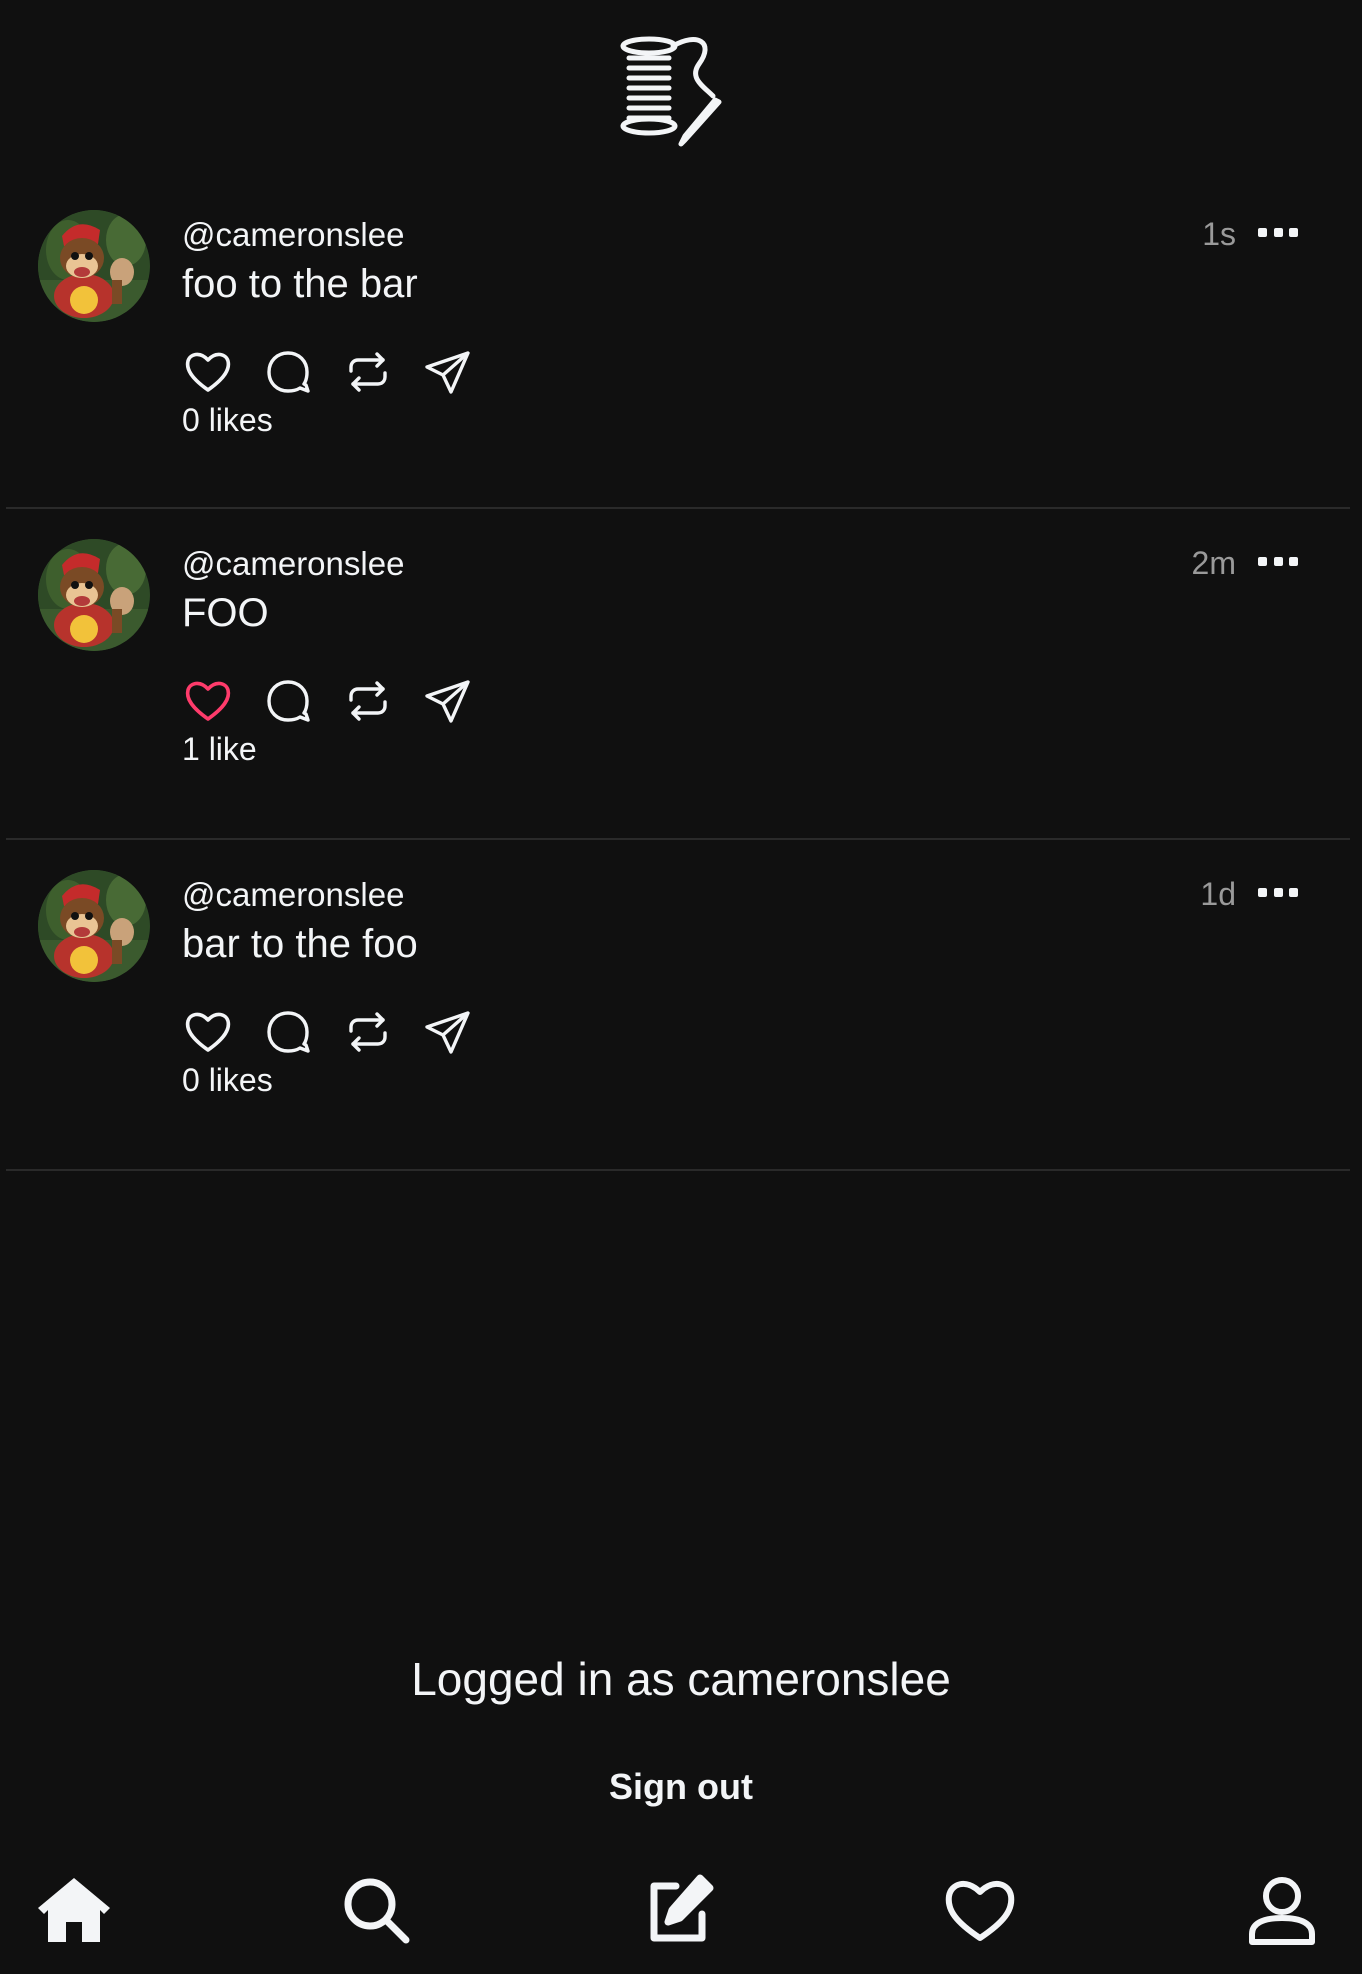 Image resolution: width=1362 pixels, height=1974 pixels. Describe the element at coordinates (980, 1910) in the screenshot. I see `activity-heart-icon` at that location.